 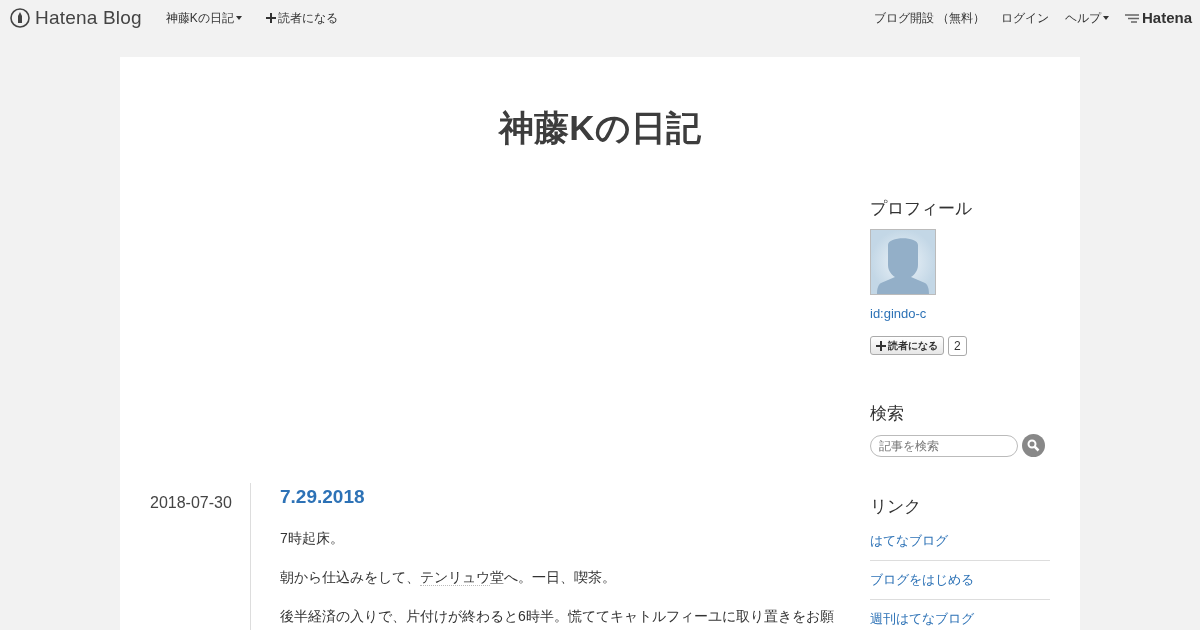 I want to click on sidebar-link: はてなブログ, so click(x=909, y=540).